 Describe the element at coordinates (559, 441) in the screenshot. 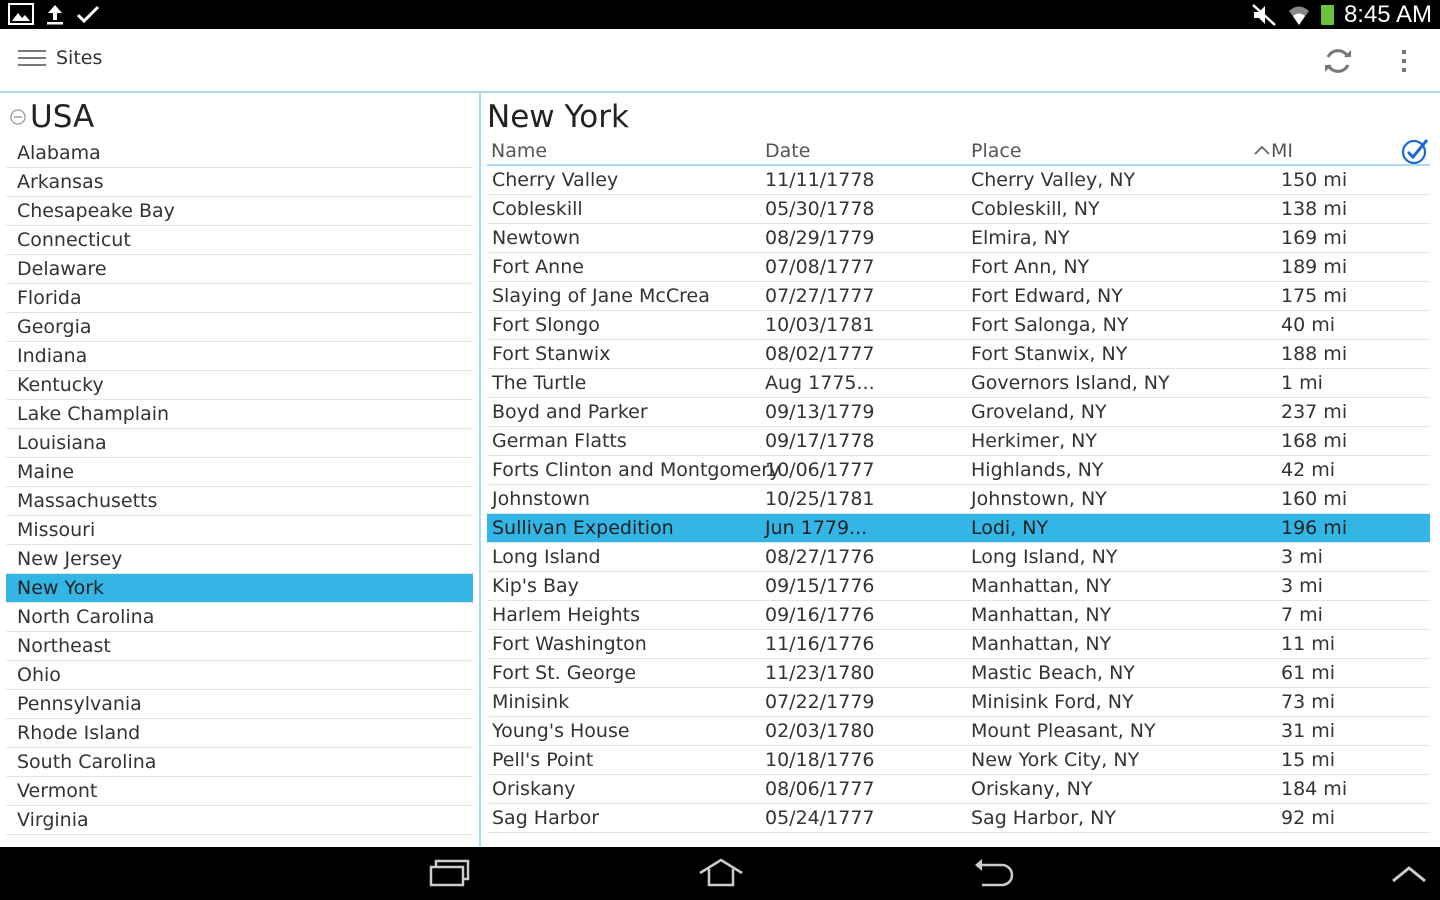

I see `site-name: German Flatts` at that location.